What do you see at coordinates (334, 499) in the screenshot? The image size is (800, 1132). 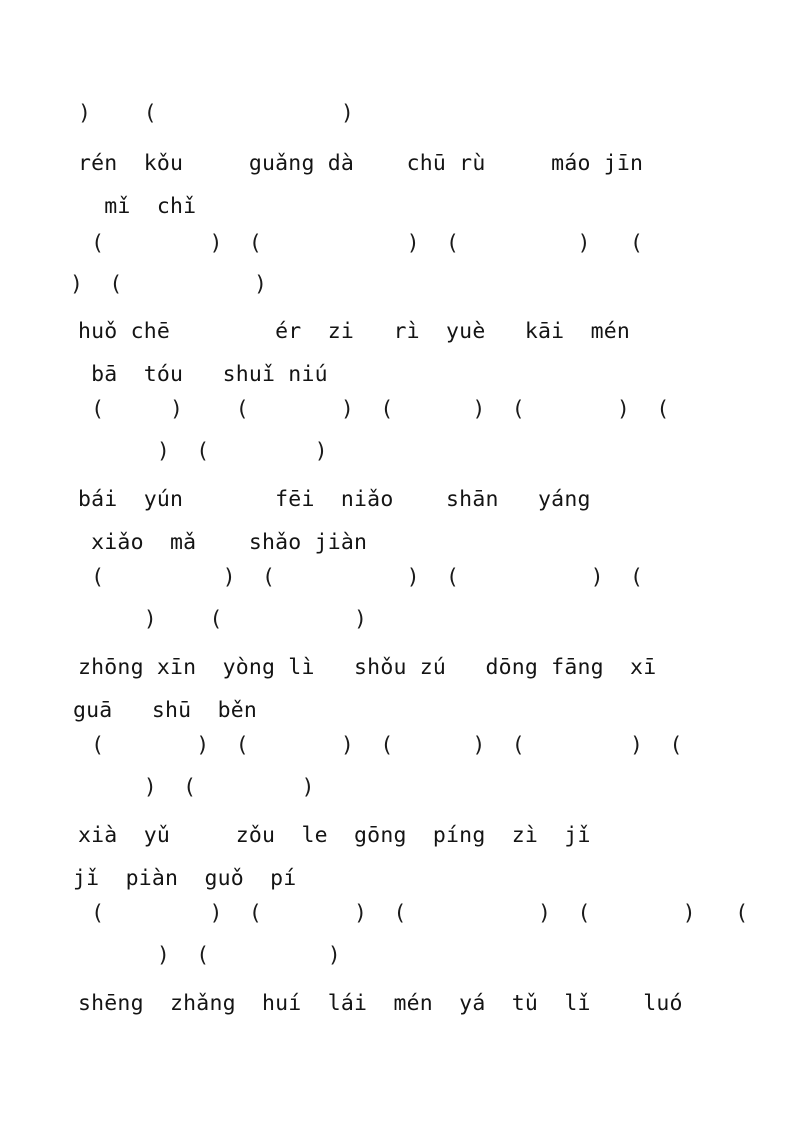 I see `pinyin-line: bái yún fēi niǎo shān yáng` at bounding box center [334, 499].